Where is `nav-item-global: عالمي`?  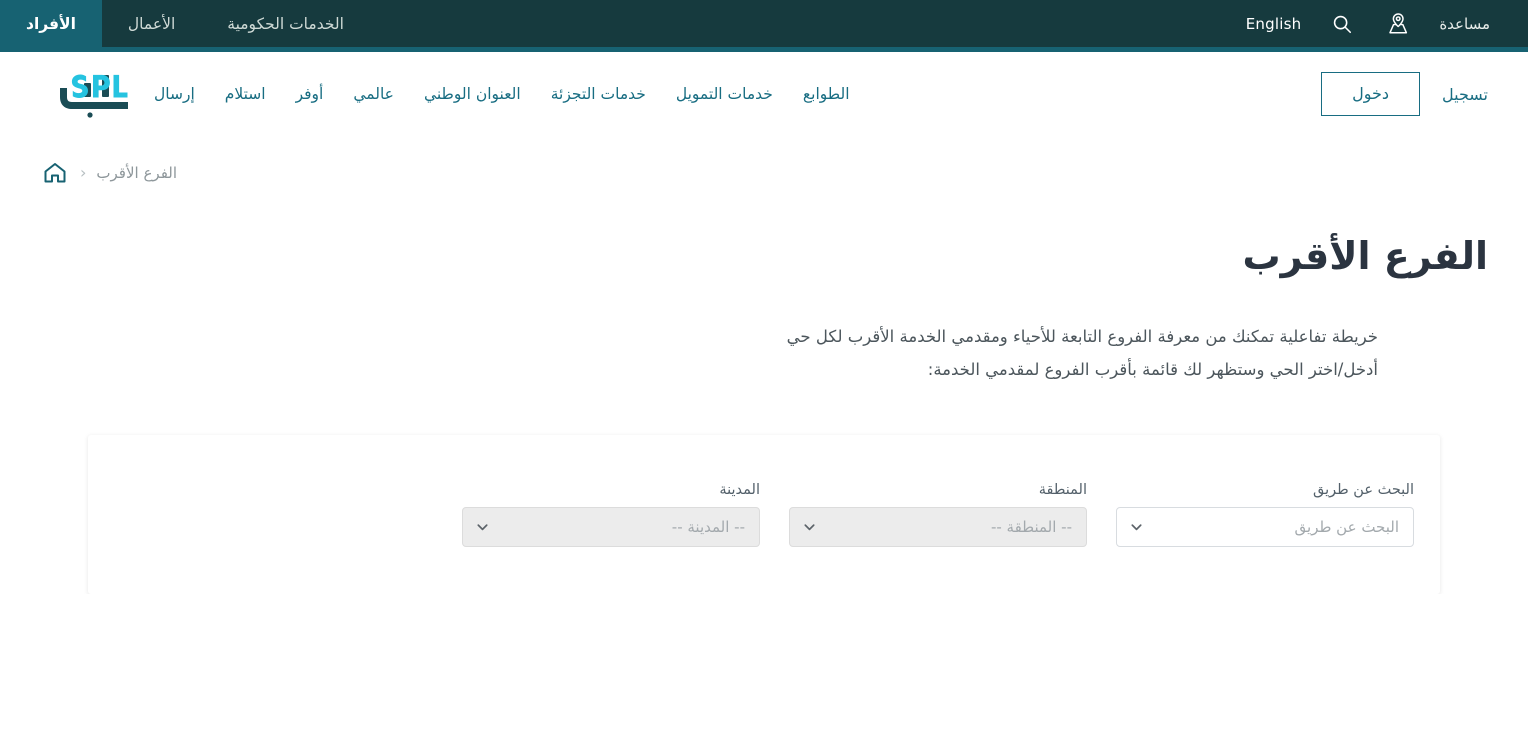 nav-item-global: عالمي is located at coordinates (373, 94).